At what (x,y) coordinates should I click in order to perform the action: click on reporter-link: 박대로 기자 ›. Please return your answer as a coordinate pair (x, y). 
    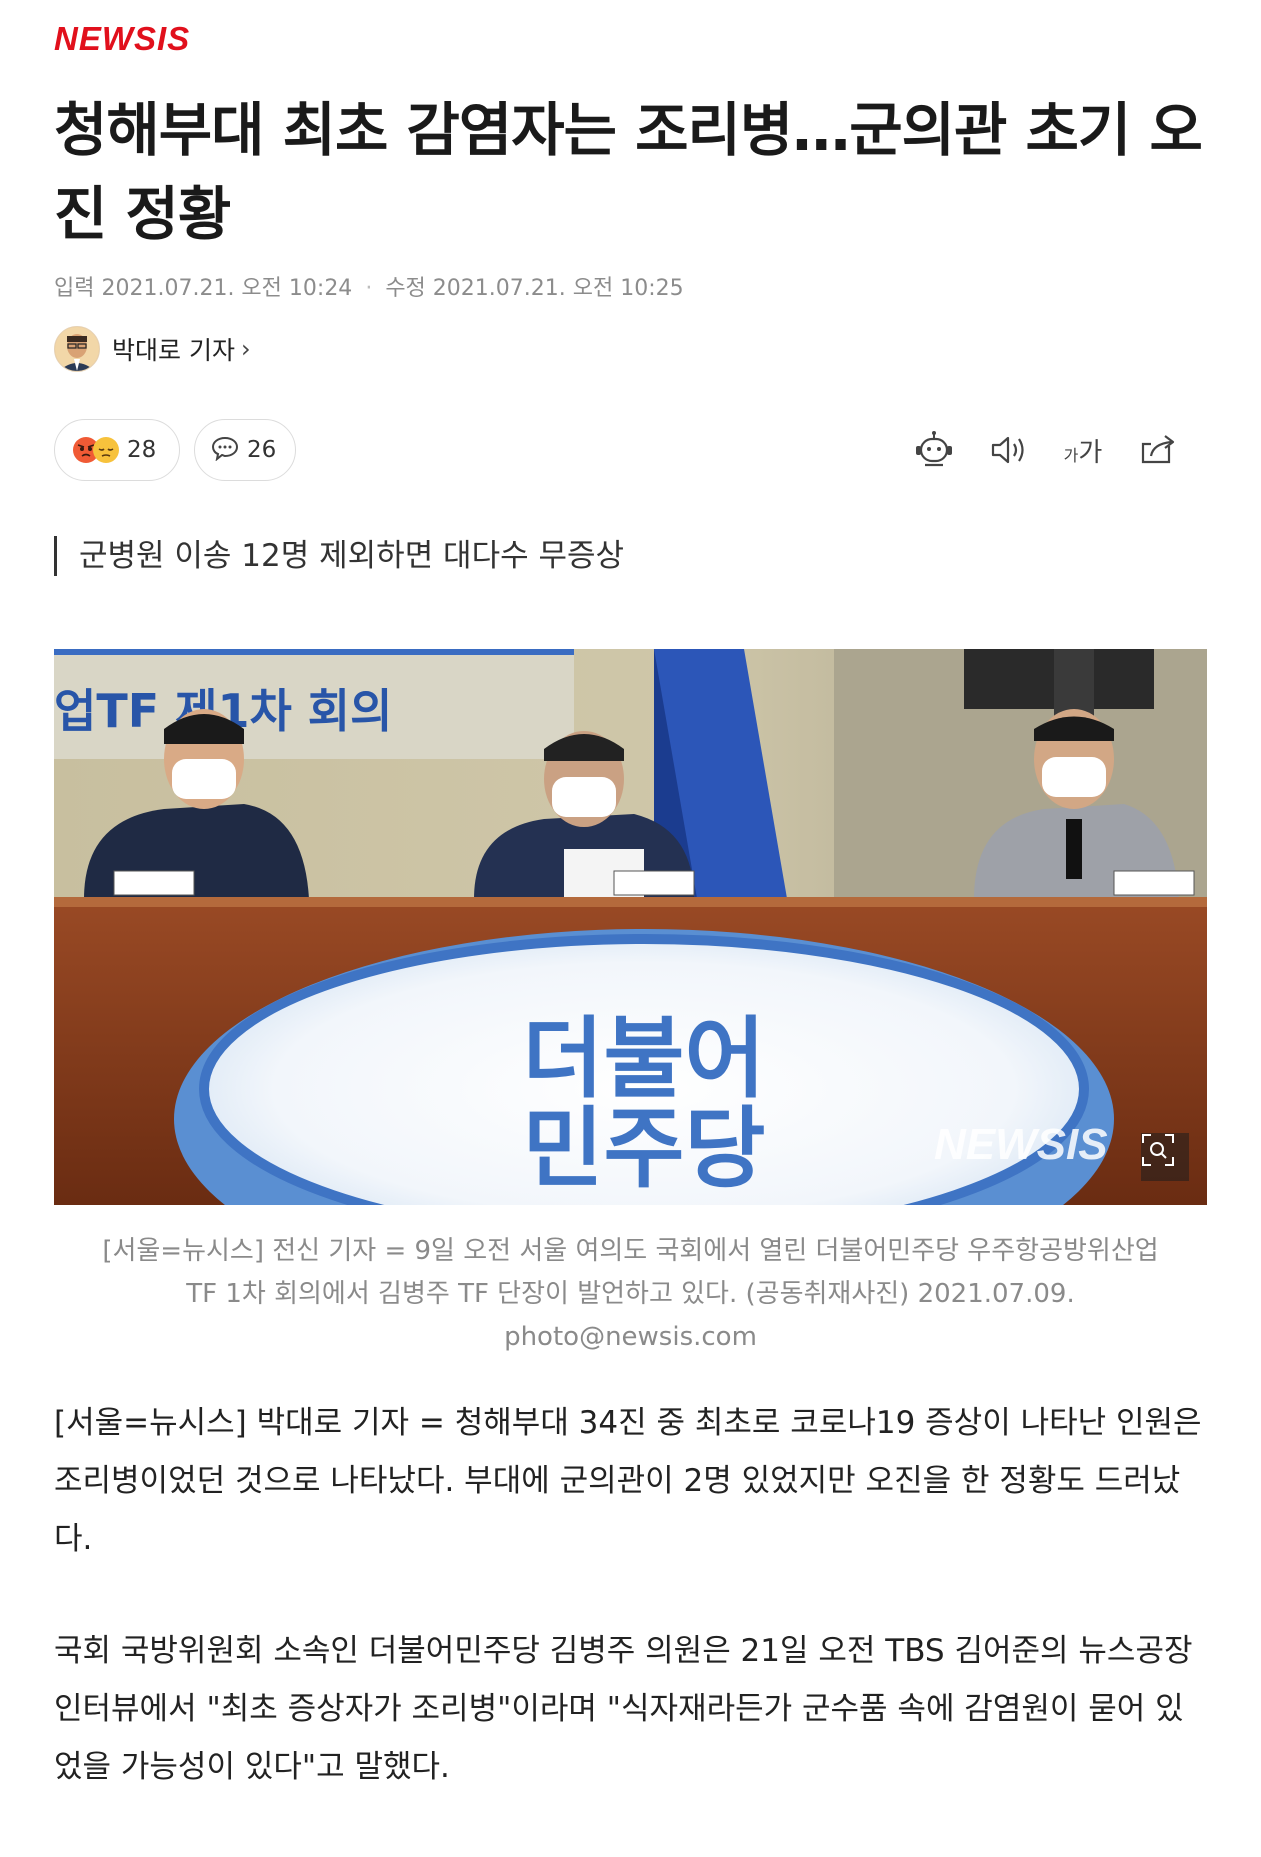
    Looking at the image, I should click on (152, 349).